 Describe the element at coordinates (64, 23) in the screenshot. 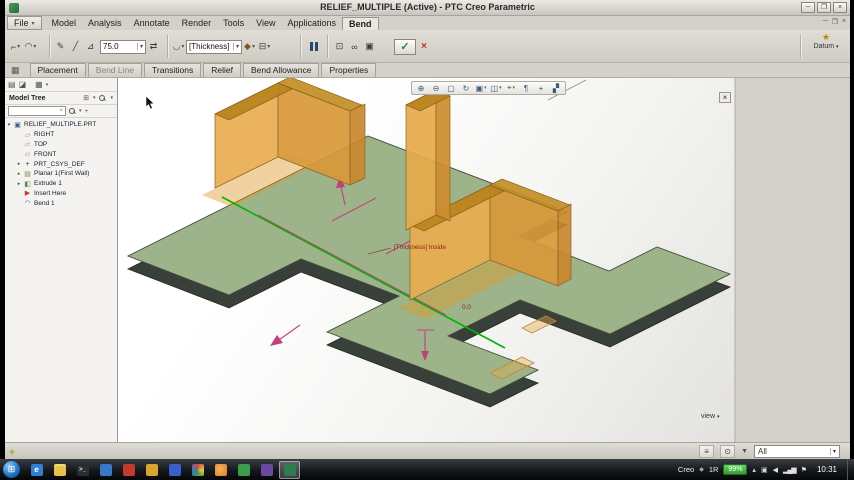

I see `menu-model: Model` at that location.